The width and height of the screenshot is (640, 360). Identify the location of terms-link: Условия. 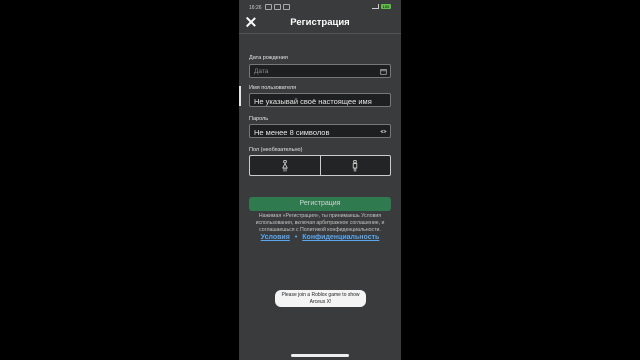
(275, 237).